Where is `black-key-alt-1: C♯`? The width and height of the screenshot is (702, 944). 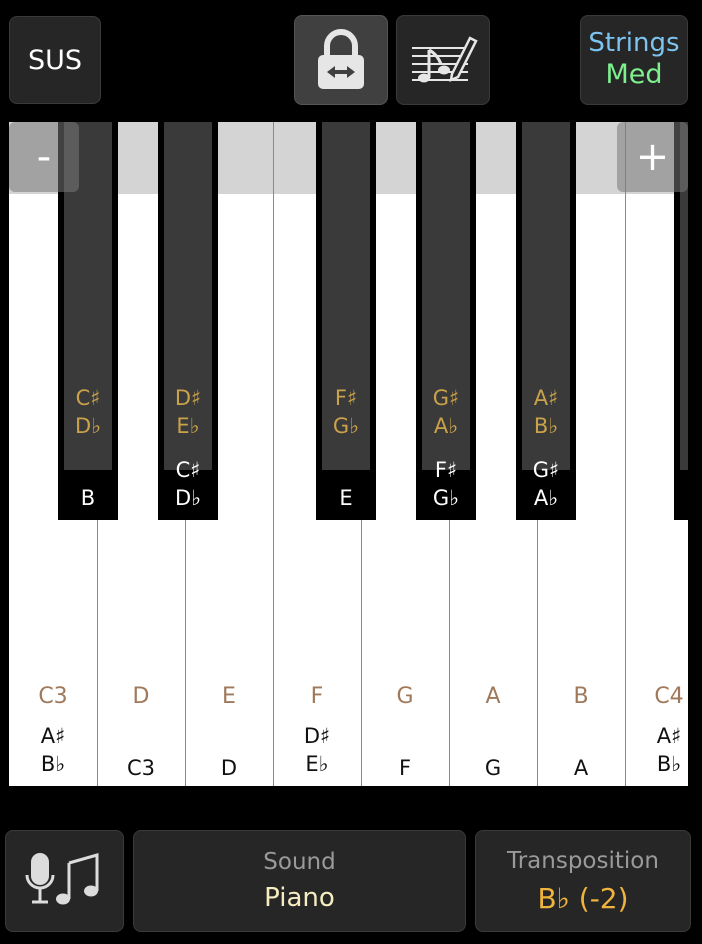 black-key-alt-1: C♯ is located at coordinates (188, 470).